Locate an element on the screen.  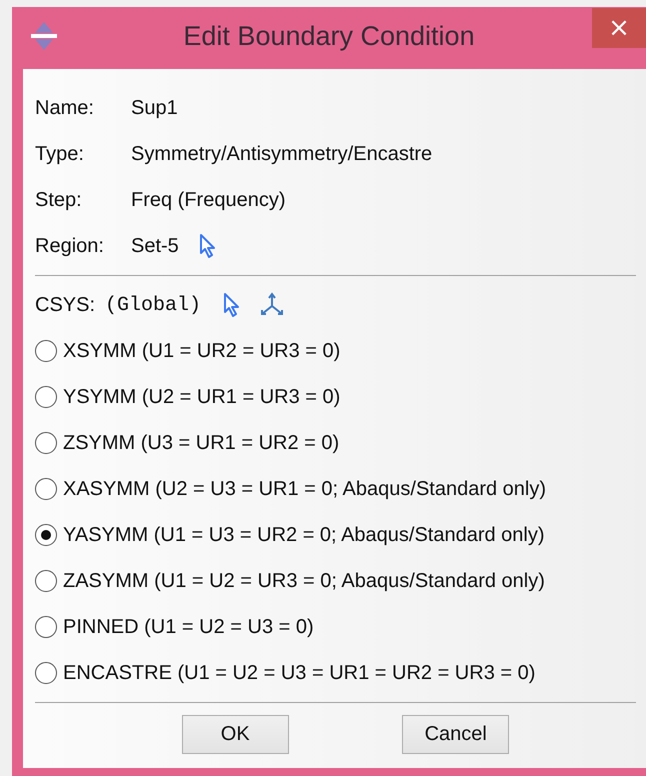
option-label: XSYMM (U1 = UR2 = UR3 = 0) is located at coordinates (201, 351).